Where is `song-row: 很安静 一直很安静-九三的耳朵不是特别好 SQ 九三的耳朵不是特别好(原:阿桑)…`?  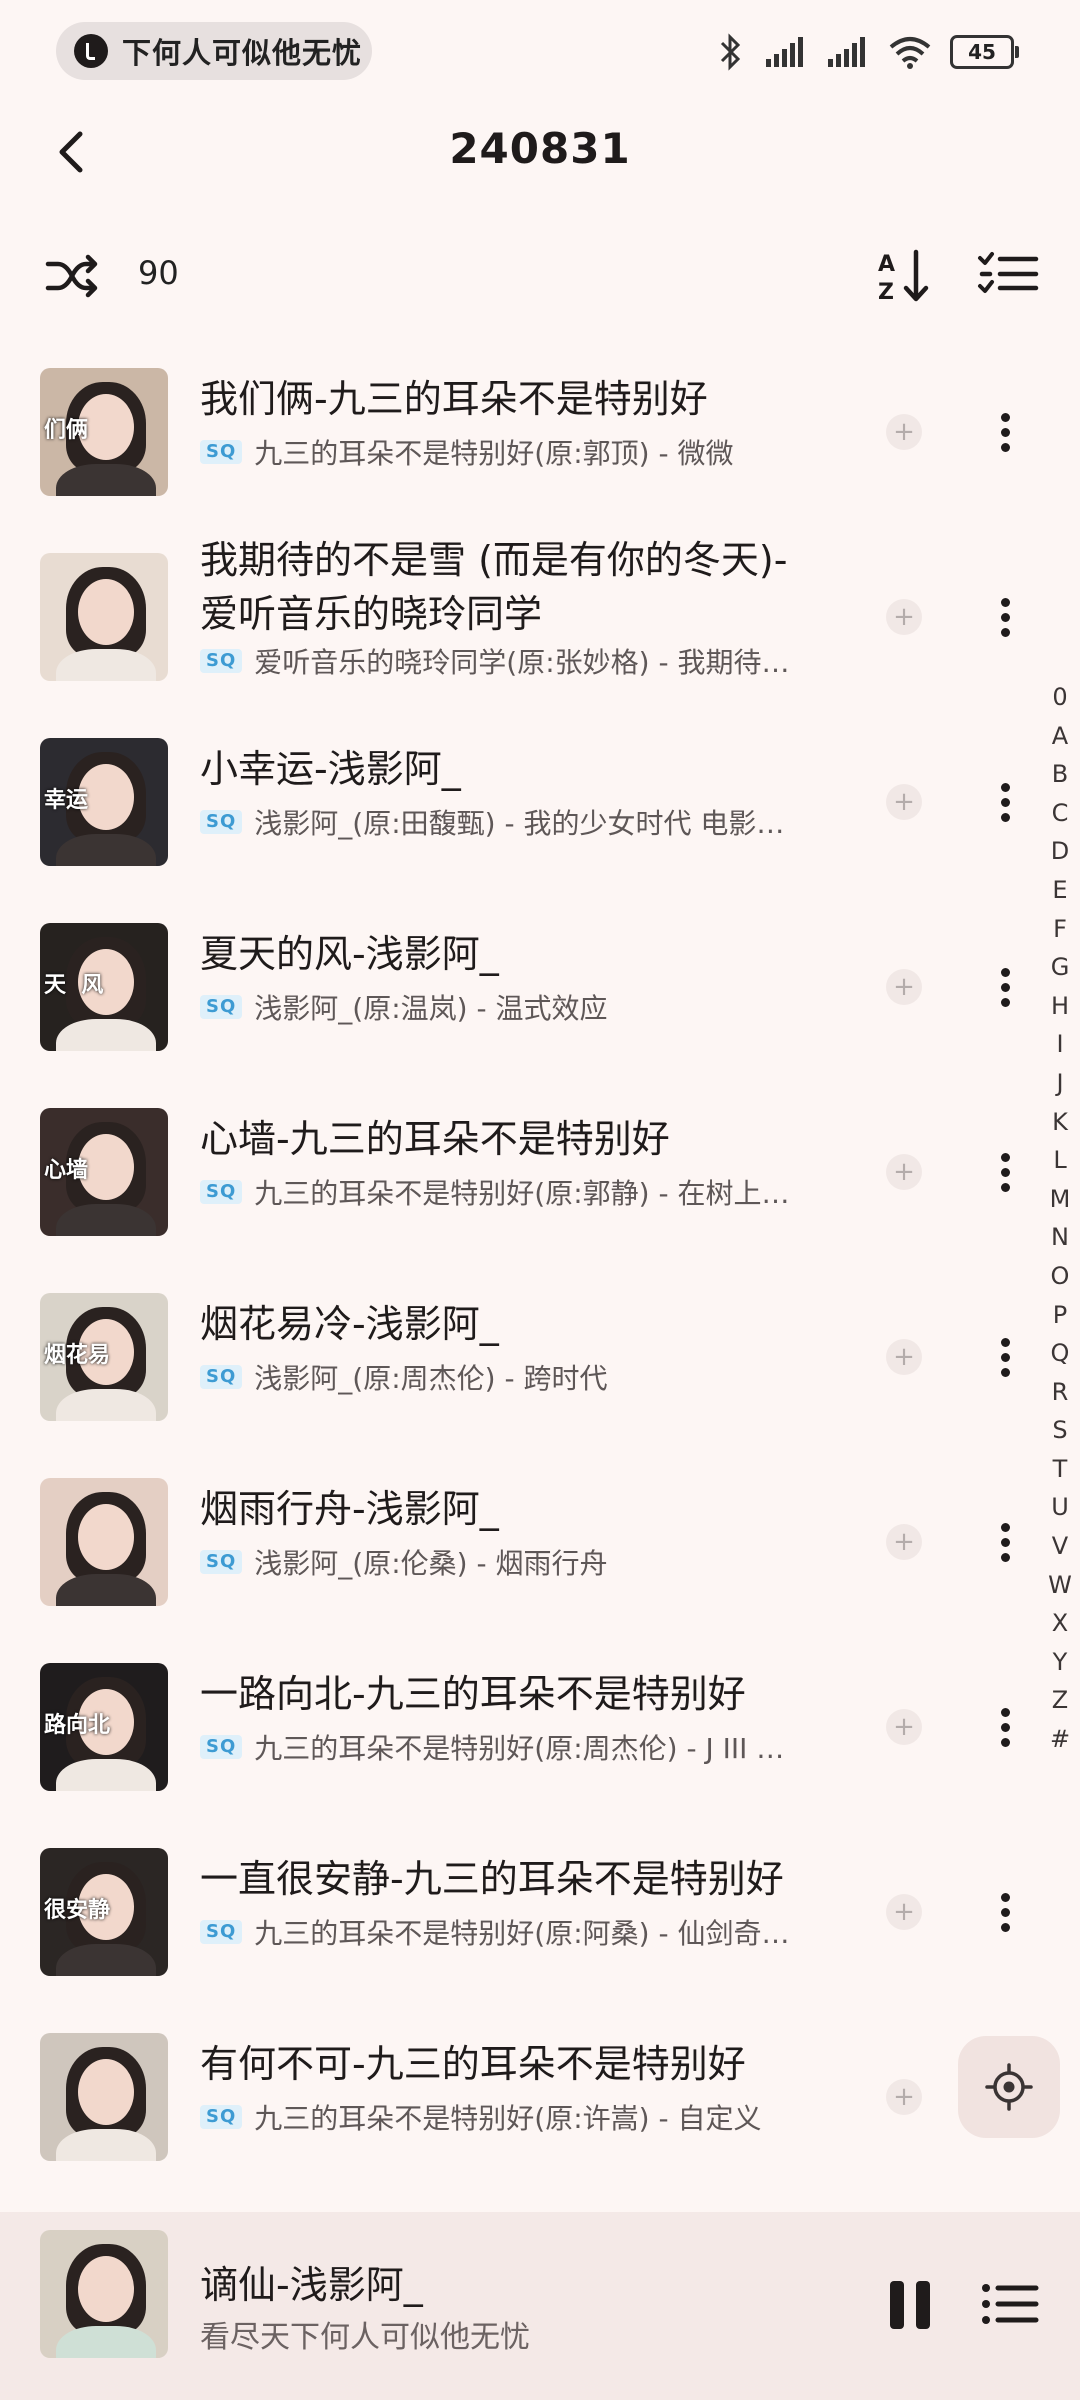 song-row: 很安静 一直很安静-九三的耳朵不是特别好 SQ 九三的耳朵不是特别好(原:阿桑)… is located at coordinates (520, 1912).